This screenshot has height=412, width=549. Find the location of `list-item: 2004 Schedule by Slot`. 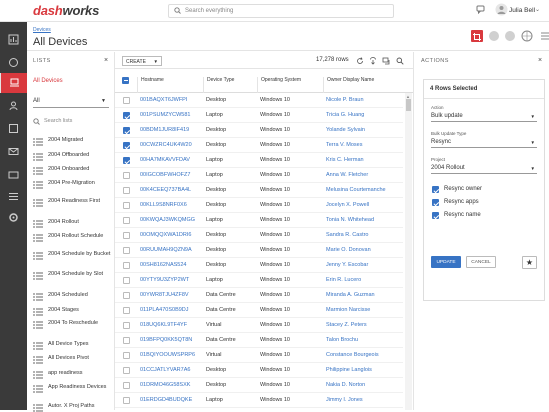

list-item: 2004 Schedule by Slot is located at coordinates (73, 275).